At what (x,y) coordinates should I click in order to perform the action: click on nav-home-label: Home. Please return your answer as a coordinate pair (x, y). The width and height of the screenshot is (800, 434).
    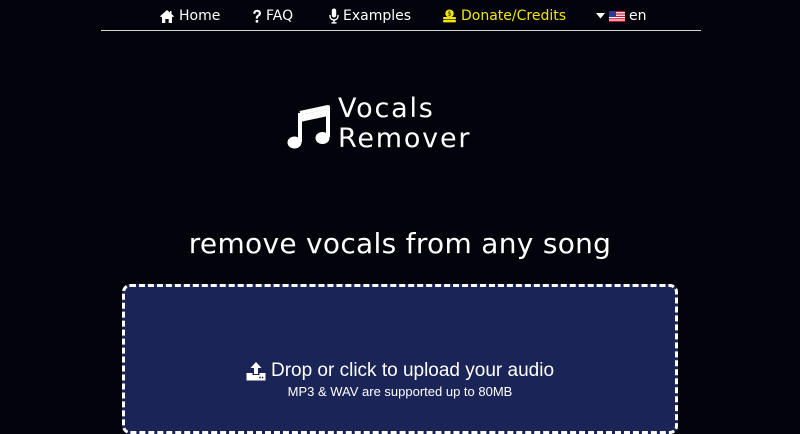
    Looking at the image, I should click on (200, 16).